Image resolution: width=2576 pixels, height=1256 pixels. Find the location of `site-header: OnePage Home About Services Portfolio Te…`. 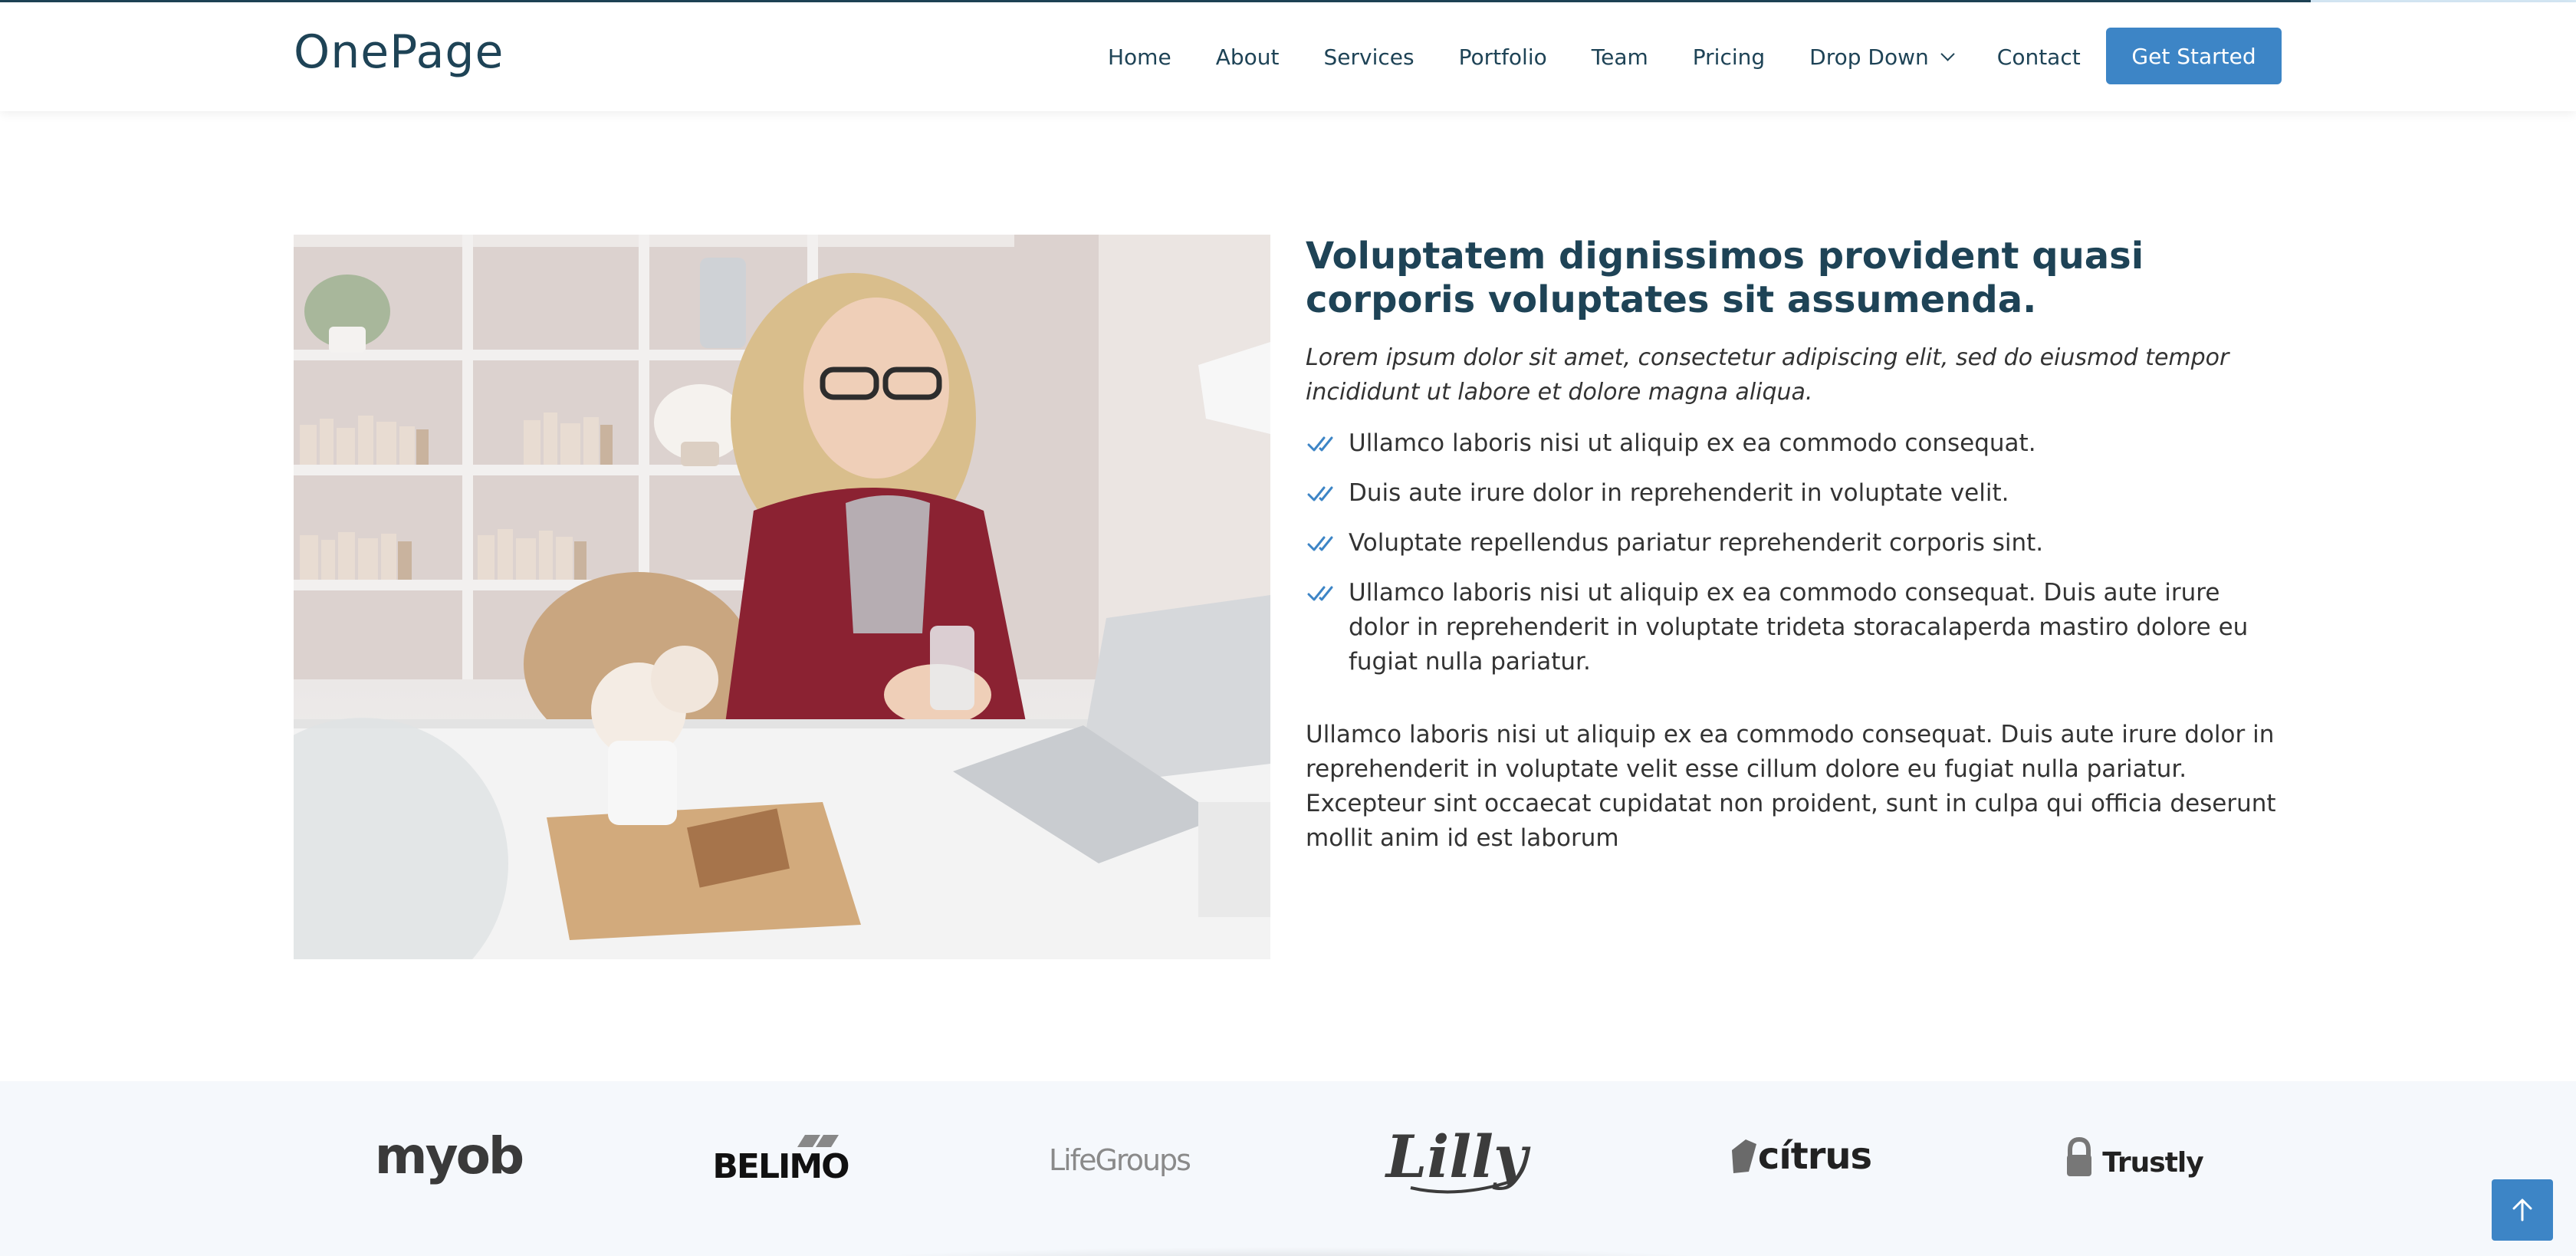

site-header: OnePage Home About Services Portfolio Te… is located at coordinates (1288, 57).